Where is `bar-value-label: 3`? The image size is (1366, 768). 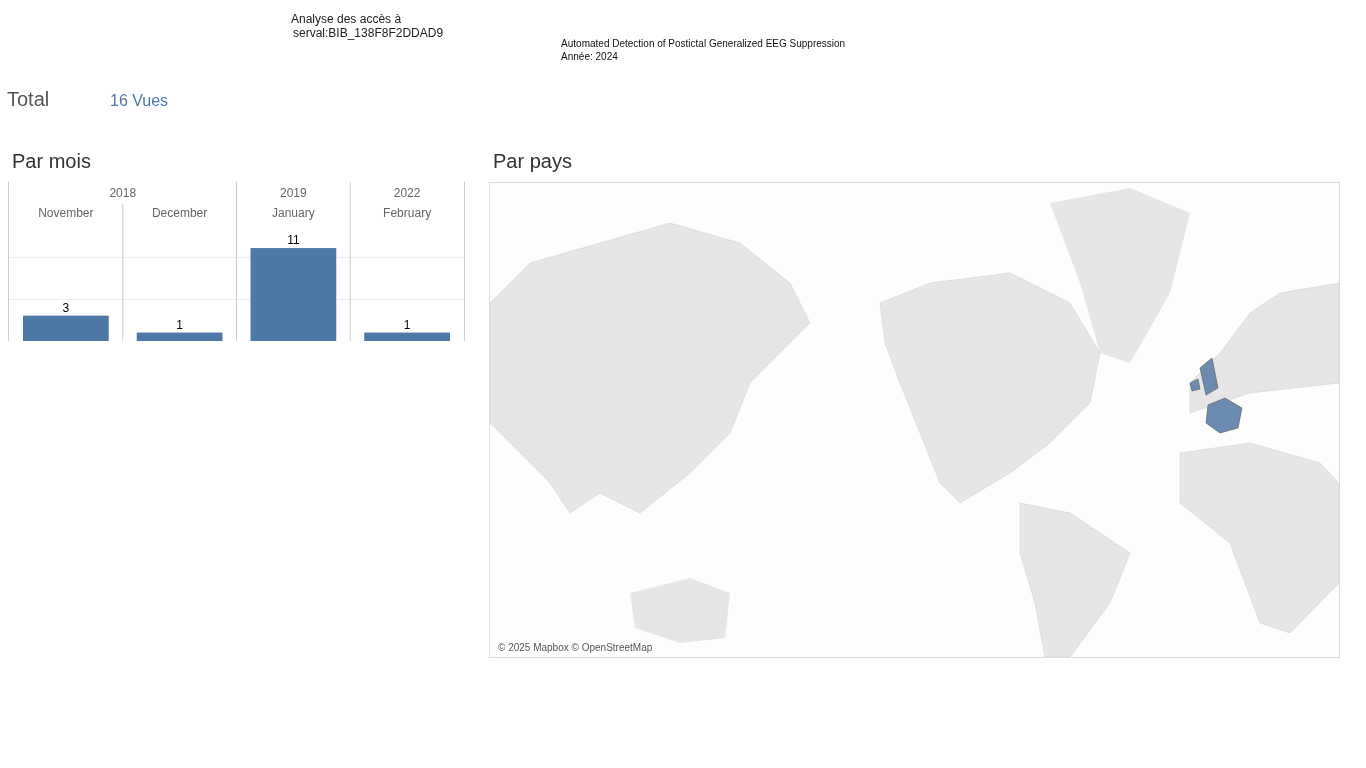
bar-value-label: 3 is located at coordinates (66, 307).